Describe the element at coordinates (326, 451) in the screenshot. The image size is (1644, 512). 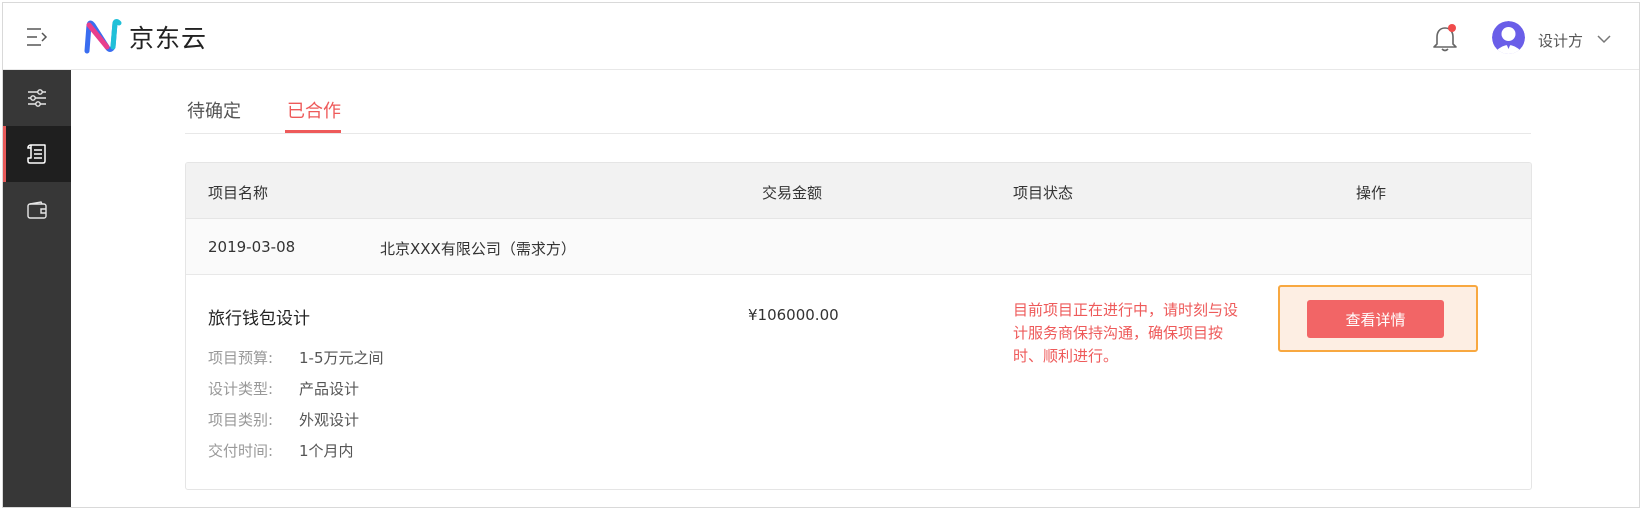
I see `detail-value: 1个月内` at that location.